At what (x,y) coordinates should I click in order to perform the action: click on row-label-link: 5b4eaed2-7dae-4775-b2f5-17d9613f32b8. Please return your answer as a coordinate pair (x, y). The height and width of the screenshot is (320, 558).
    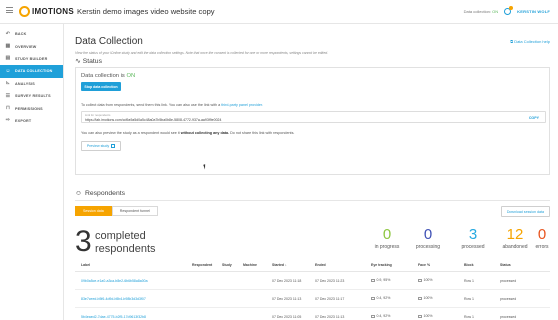
    Looking at the image, I should click on (133, 317).